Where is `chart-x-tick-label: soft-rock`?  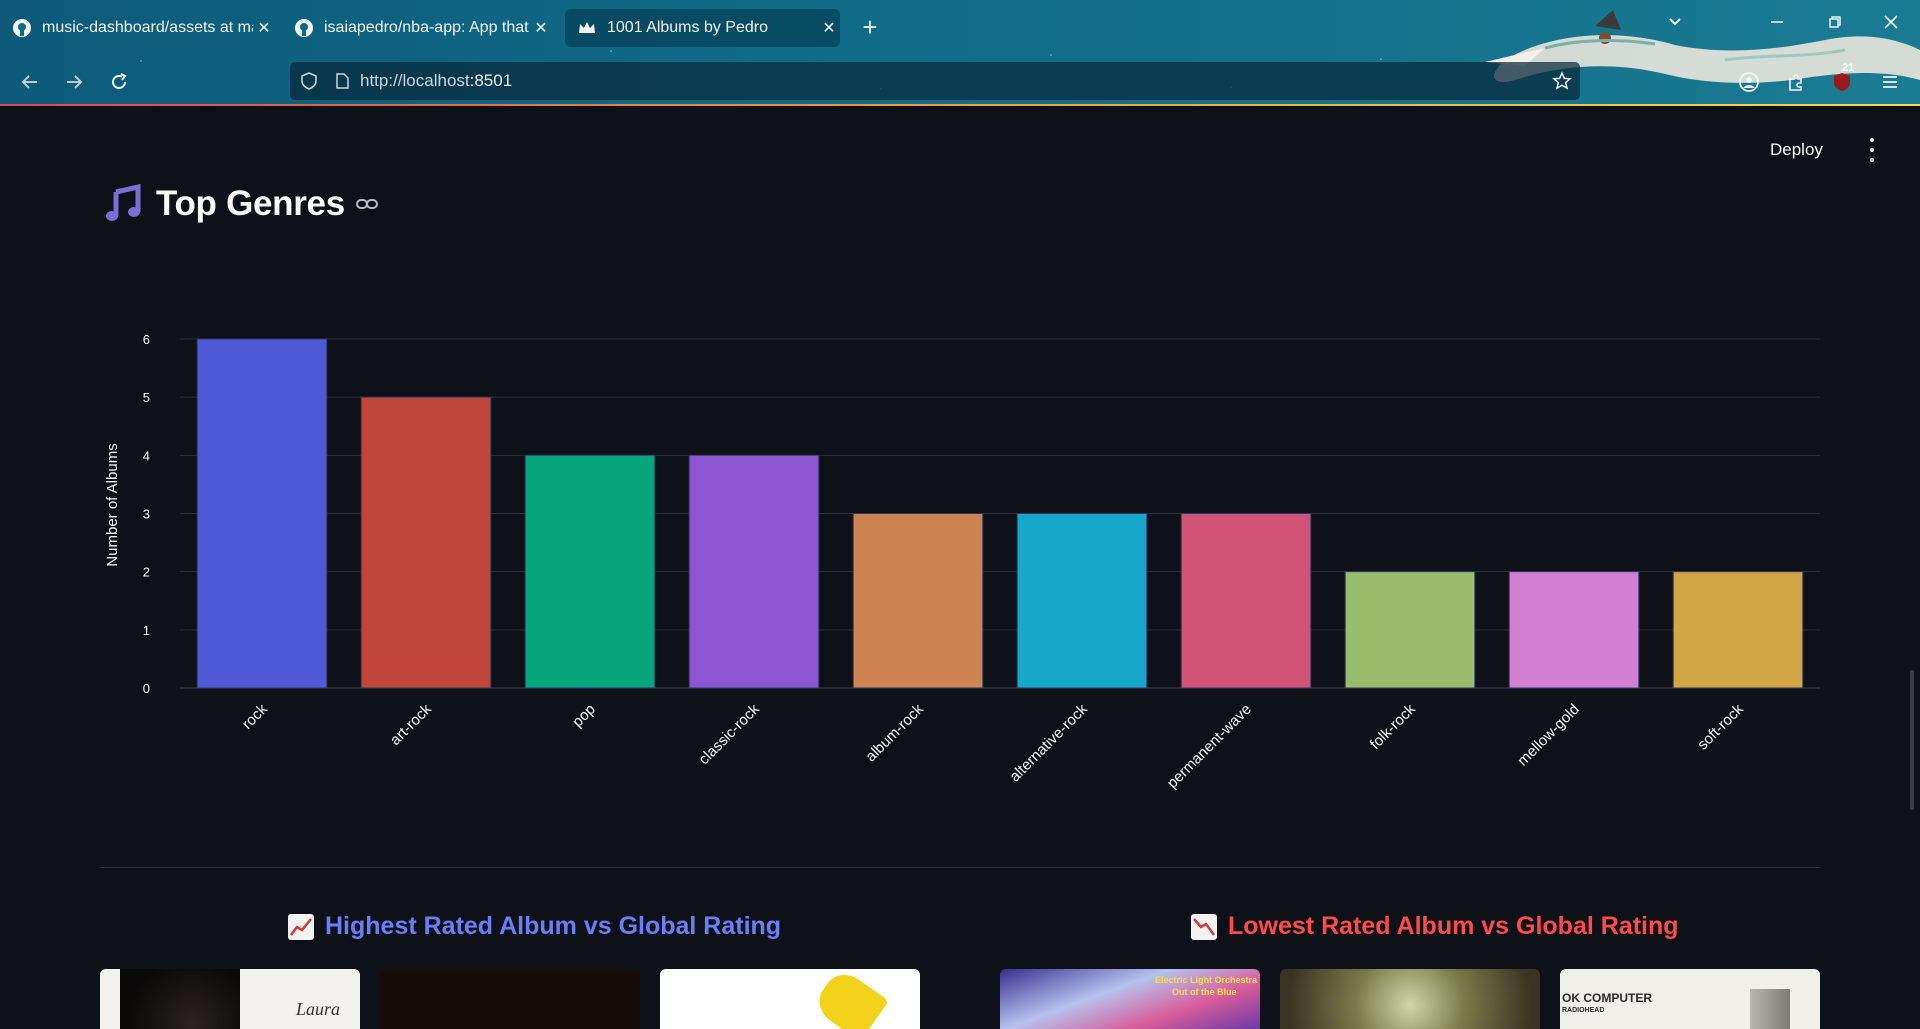 chart-x-tick-label: soft-rock is located at coordinates (1720, 726).